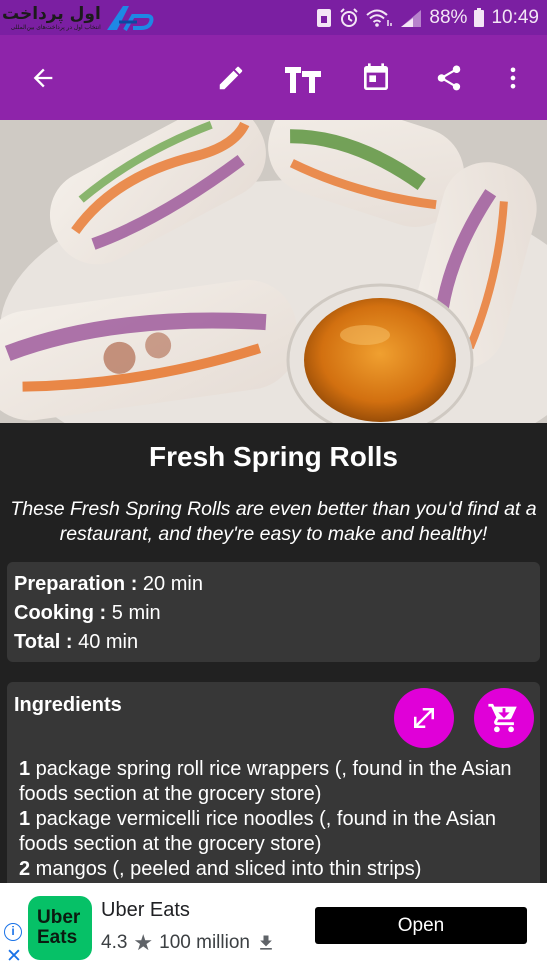 The image size is (547, 969). I want to click on add-to-cart-button, so click(504, 718).